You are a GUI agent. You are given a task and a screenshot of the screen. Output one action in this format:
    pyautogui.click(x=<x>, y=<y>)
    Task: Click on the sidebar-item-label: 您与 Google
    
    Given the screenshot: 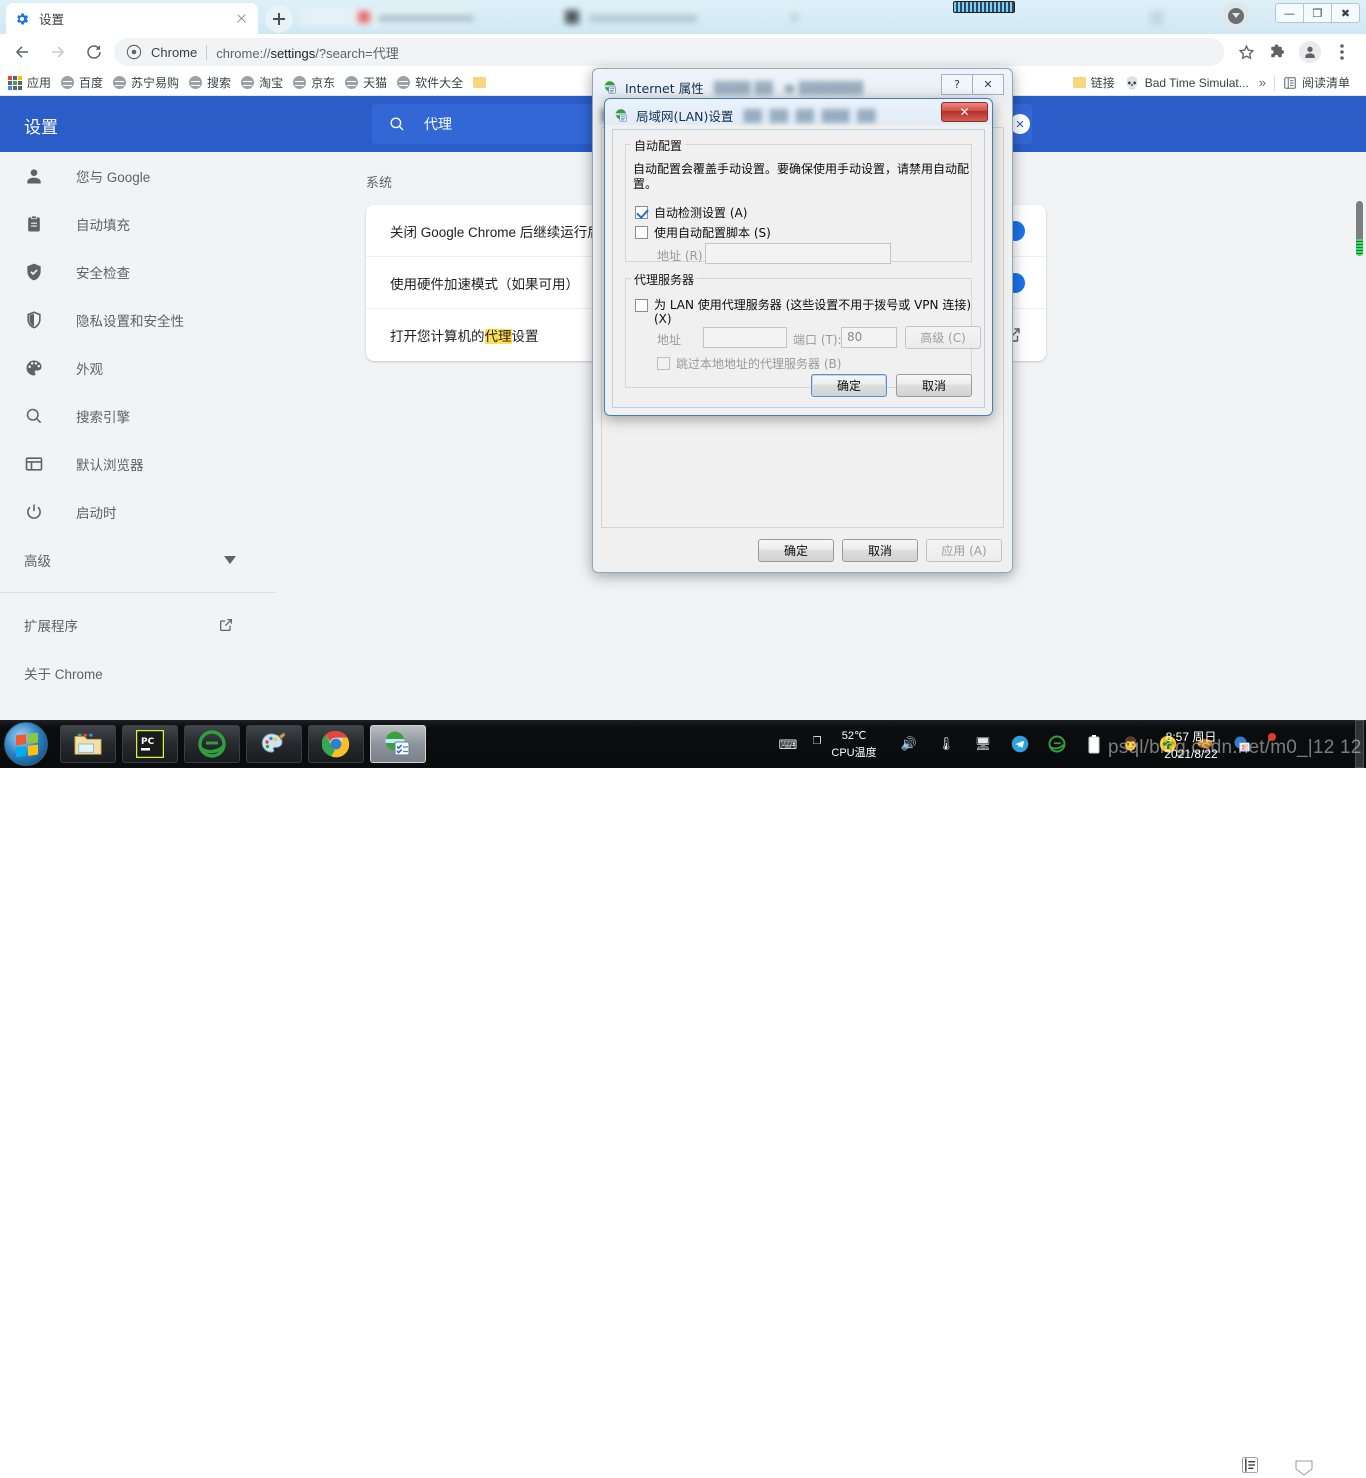 What is the action you would take?
    pyautogui.click(x=113, y=177)
    